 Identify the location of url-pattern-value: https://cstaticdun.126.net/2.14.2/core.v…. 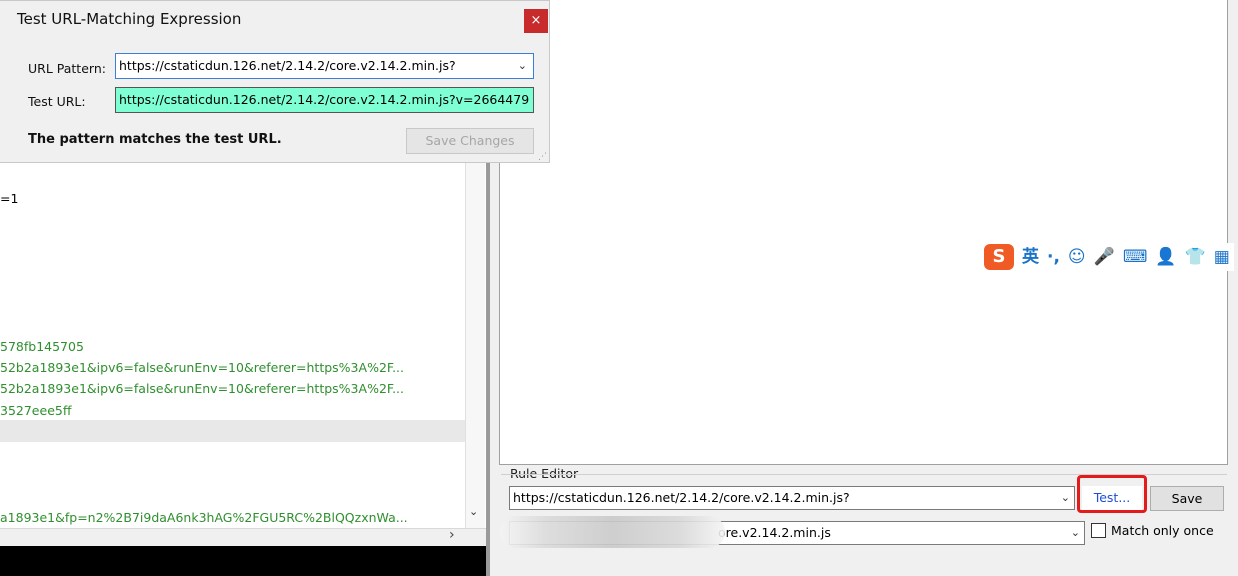
(287, 65).